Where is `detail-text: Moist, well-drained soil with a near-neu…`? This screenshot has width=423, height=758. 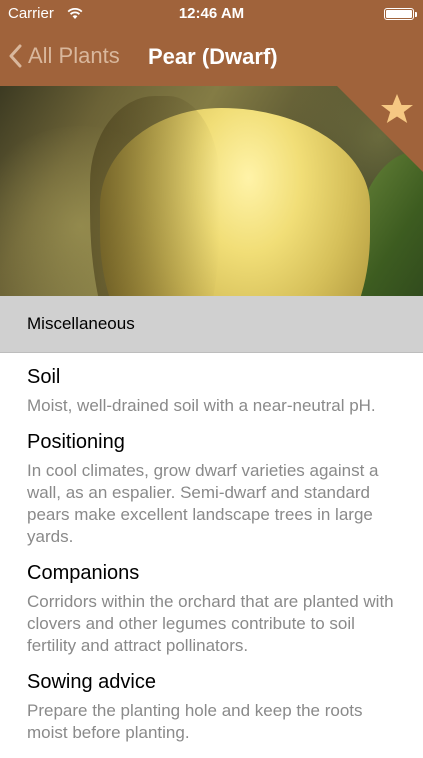
detail-text: Moist, well-drained soil with a near-neu… is located at coordinates (201, 405).